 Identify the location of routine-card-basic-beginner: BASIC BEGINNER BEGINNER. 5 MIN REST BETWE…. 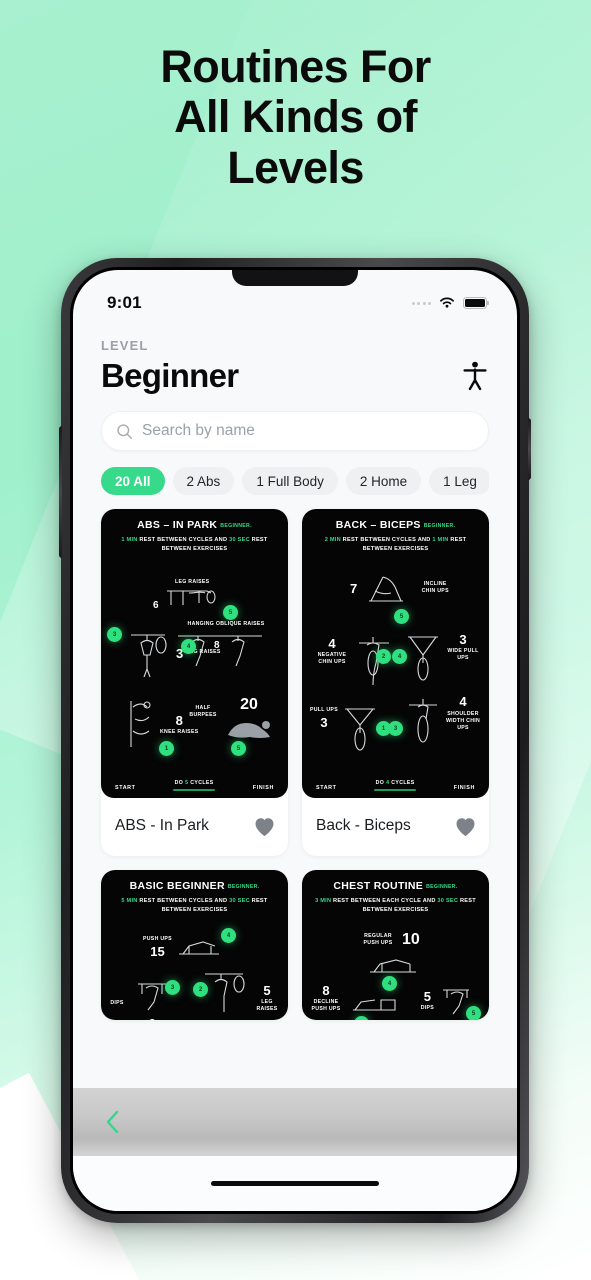
(194, 945).